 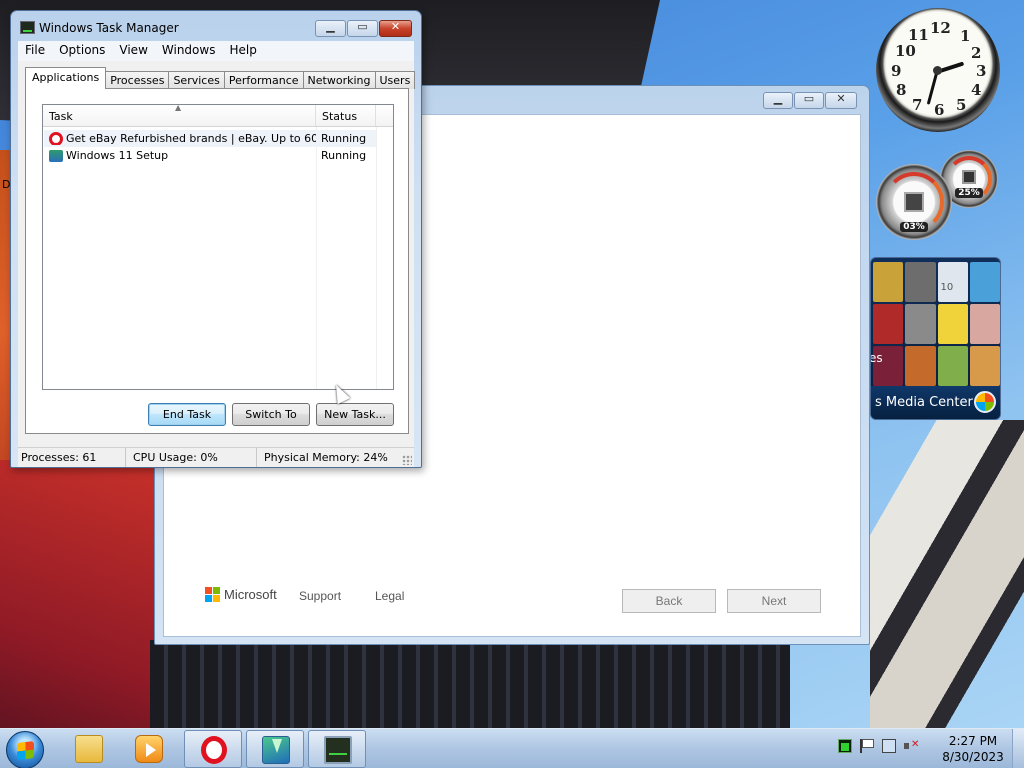 What do you see at coordinates (133, 51) in the screenshot?
I see `menu-view: View` at bounding box center [133, 51].